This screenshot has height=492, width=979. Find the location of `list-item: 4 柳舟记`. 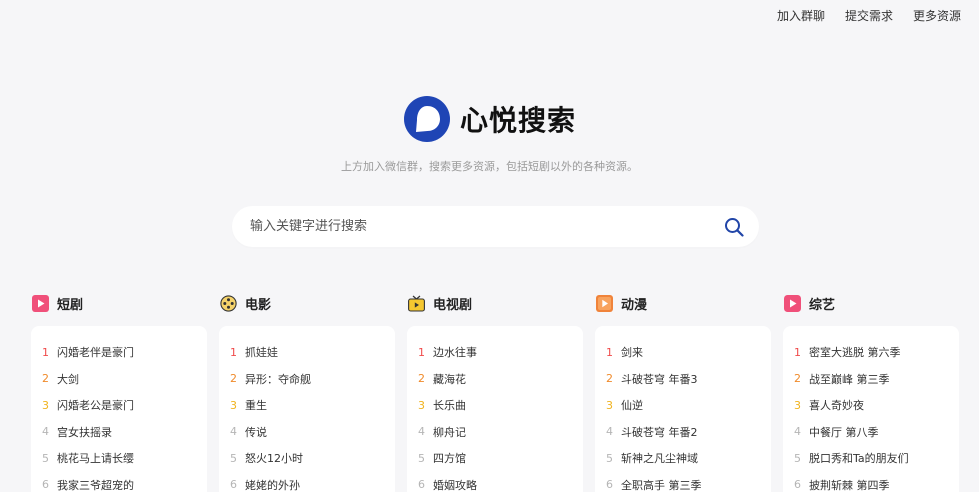

list-item: 4 柳舟记 is located at coordinates (500, 432).